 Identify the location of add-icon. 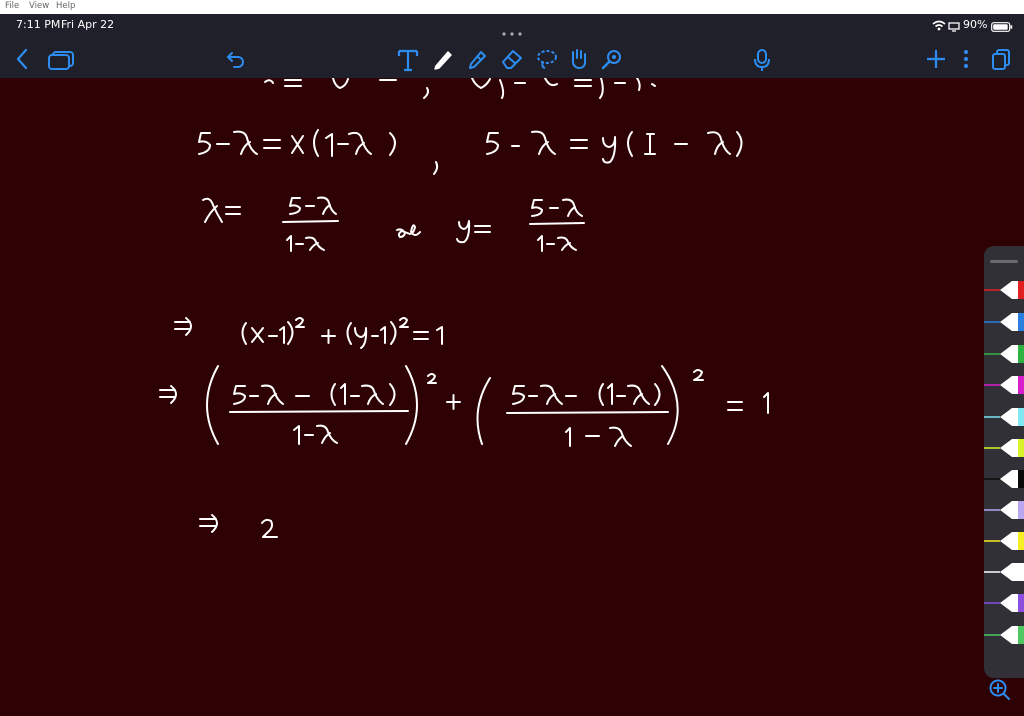
(936, 61).